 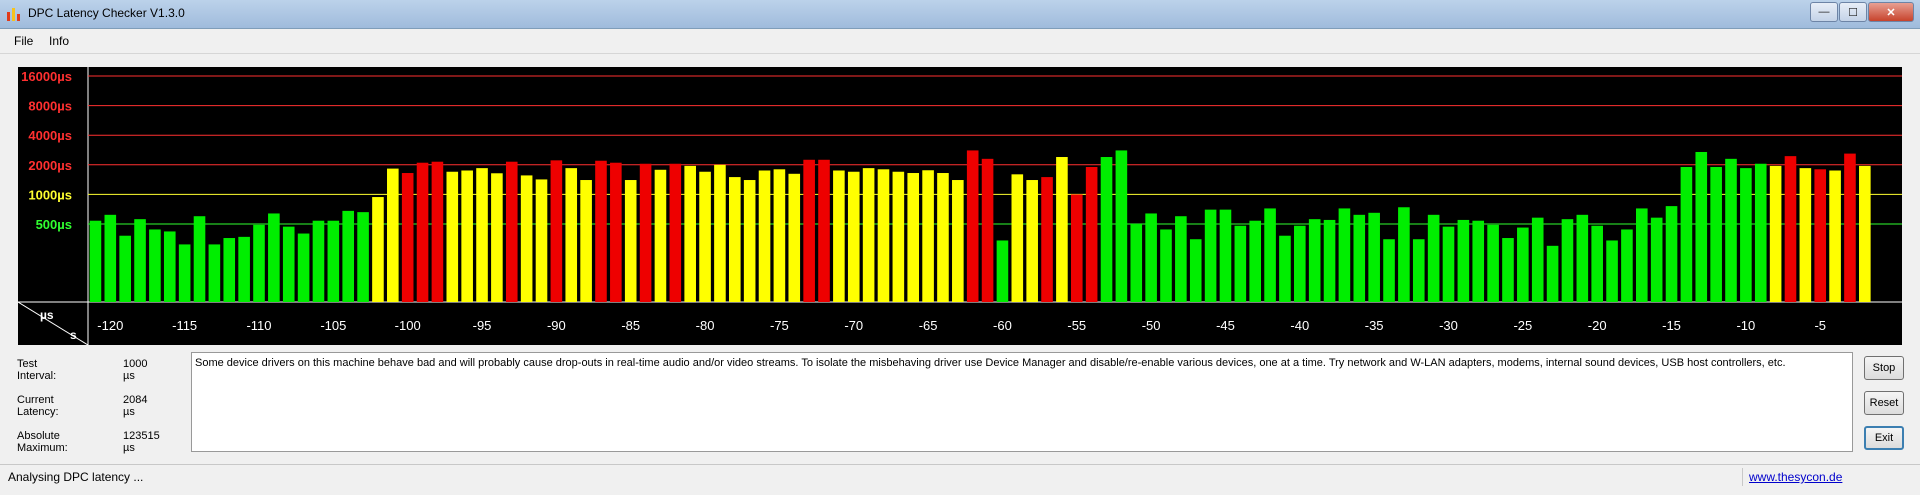 What do you see at coordinates (960, 14) in the screenshot?
I see `title-bar: DPC Latency Checker V1.3.0 — ☐ ✕` at bounding box center [960, 14].